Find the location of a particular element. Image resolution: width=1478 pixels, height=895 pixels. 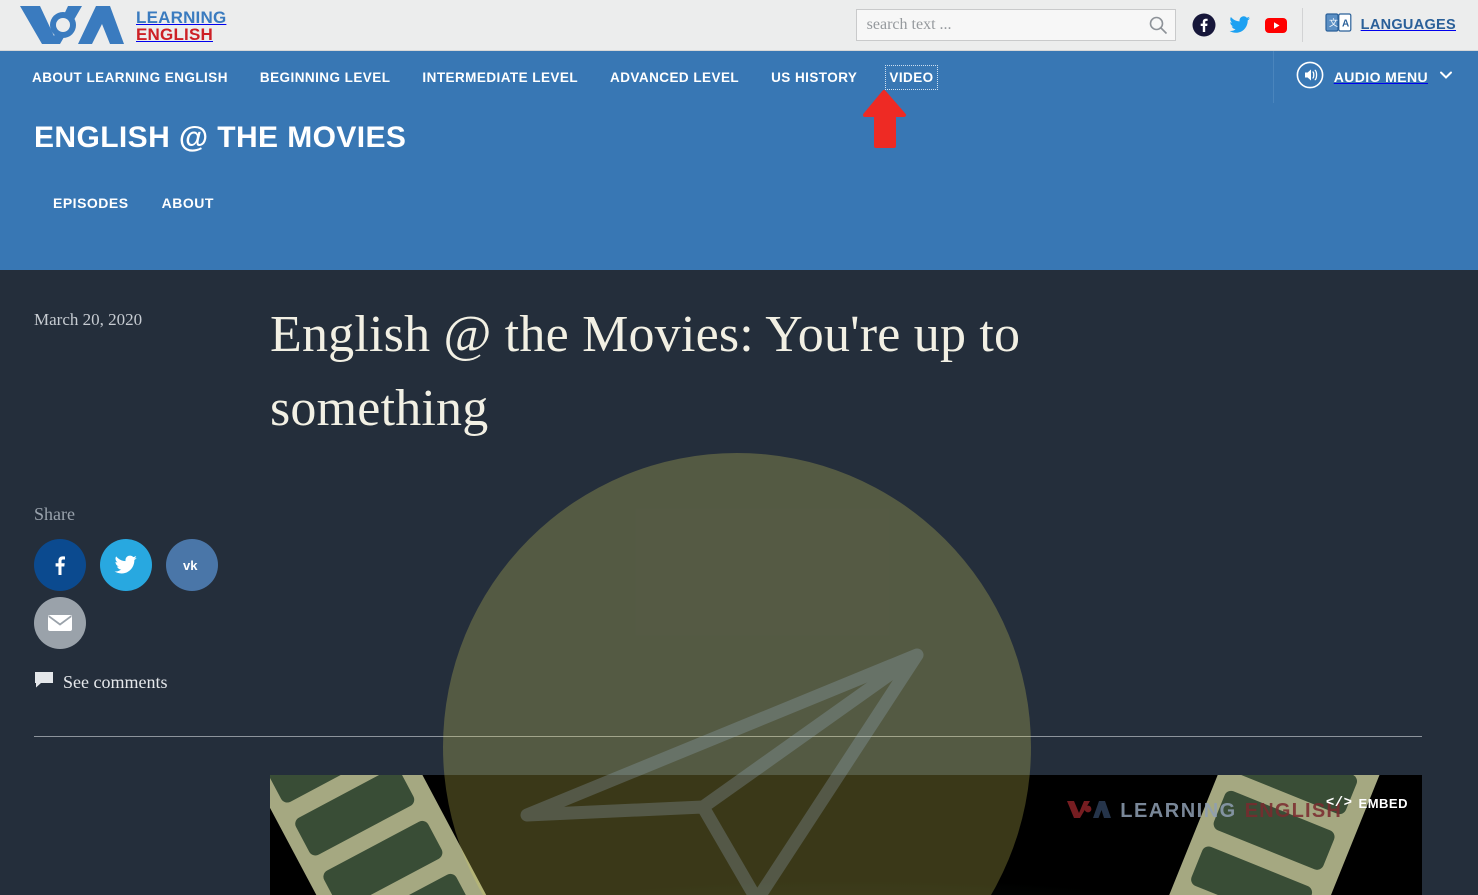

embed-code-icon: </> is located at coordinates (1339, 803).